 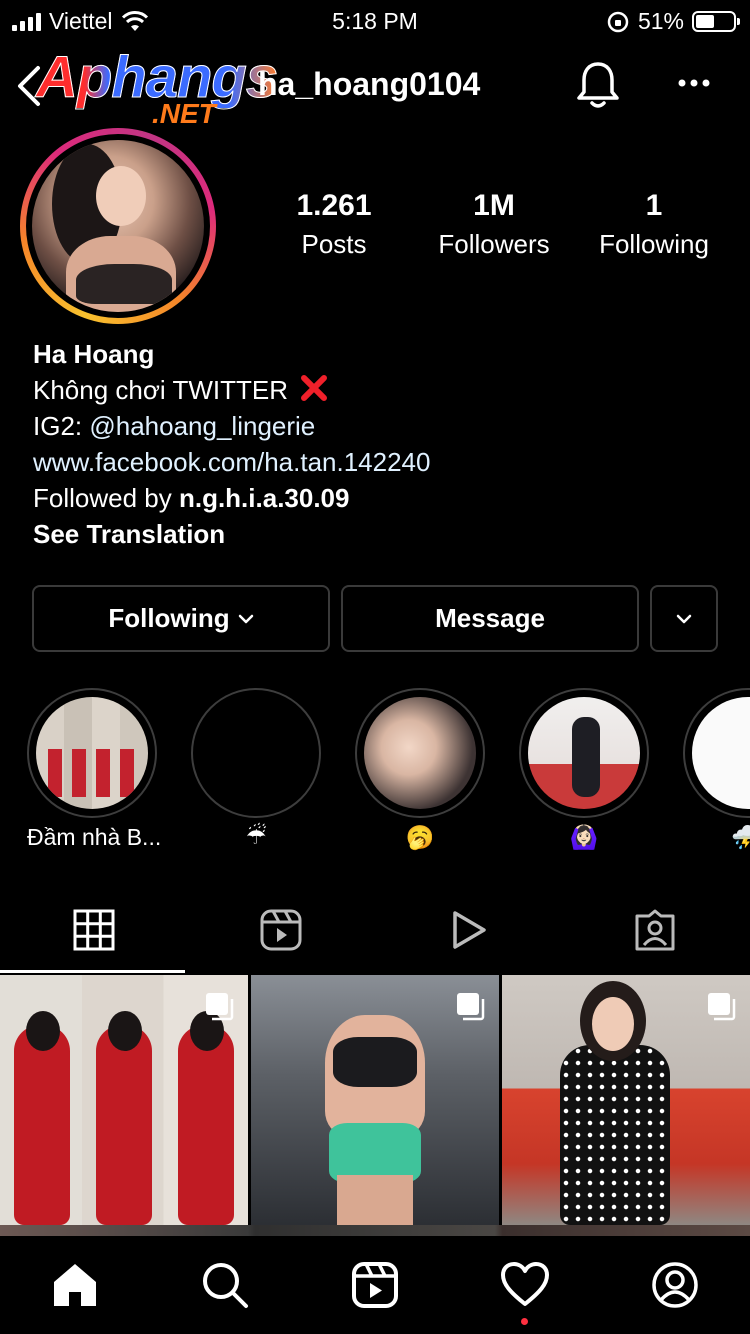 What do you see at coordinates (524, 1321) in the screenshot?
I see `notification-dot` at bounding box center [524, 1321].